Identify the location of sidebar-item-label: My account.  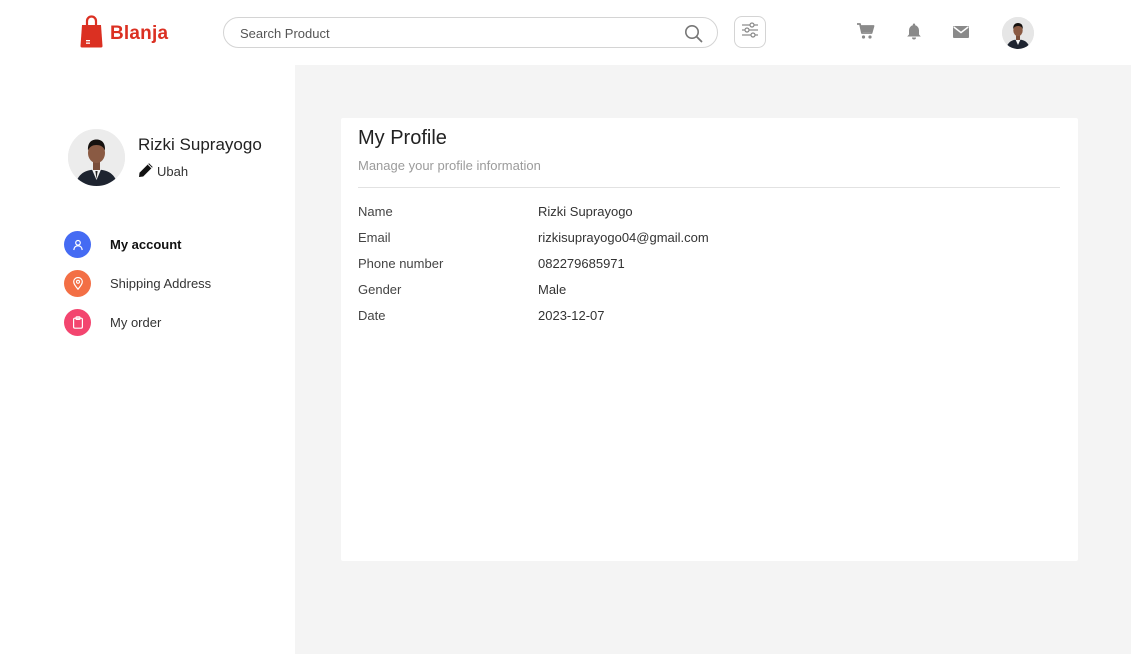
(146, 244).